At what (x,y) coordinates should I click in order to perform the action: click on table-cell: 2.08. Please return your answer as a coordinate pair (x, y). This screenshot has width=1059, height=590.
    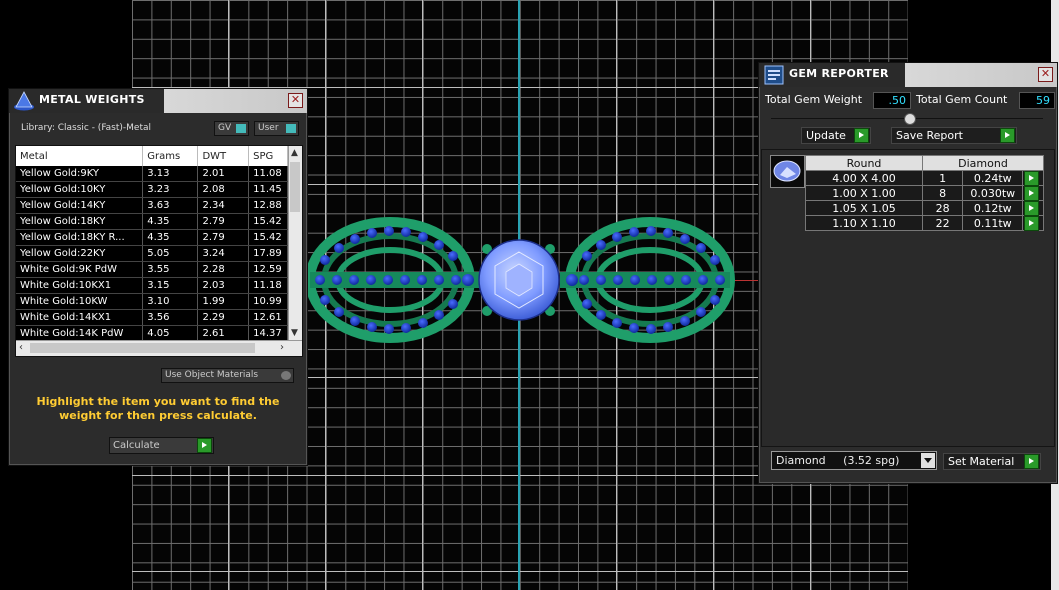
    Looking at the image, I should click on (223, 189).